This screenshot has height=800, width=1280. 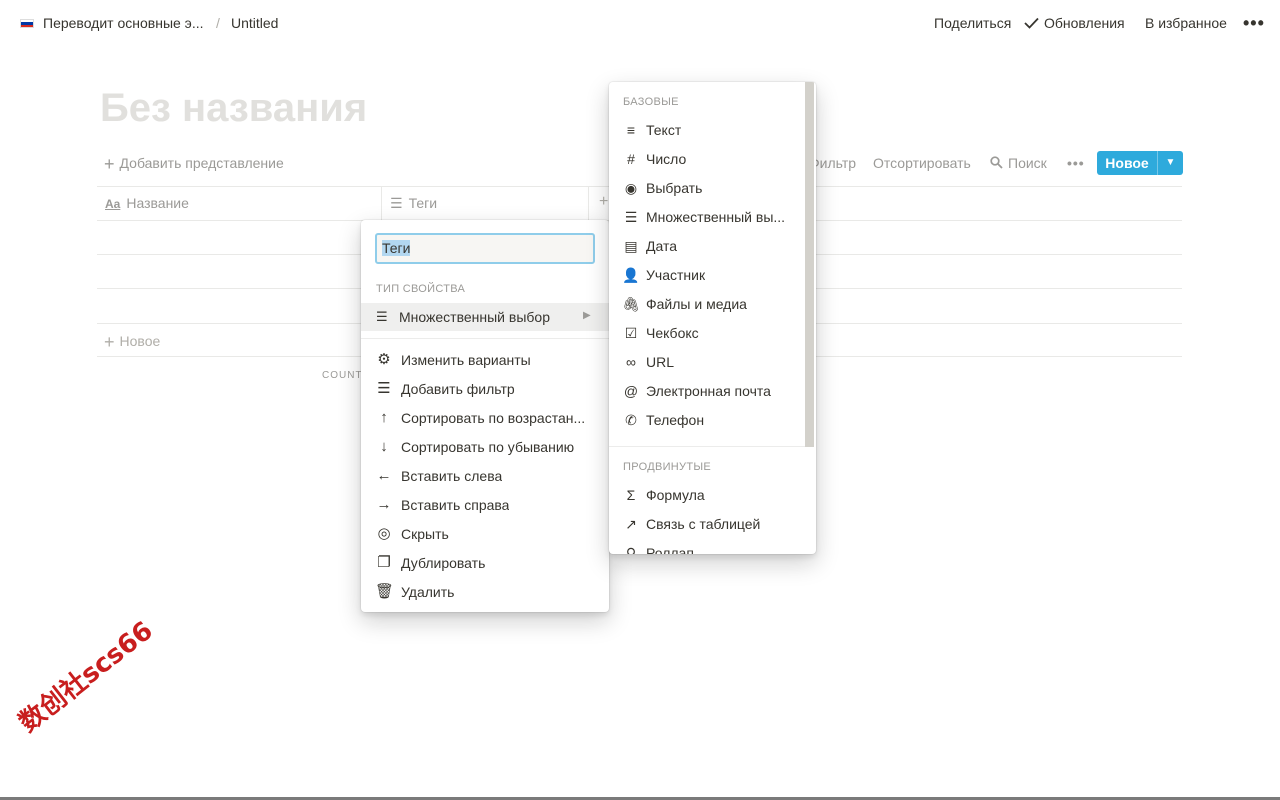 I want to click on duplicate-icon: ❐, so click(x=384, y=562).